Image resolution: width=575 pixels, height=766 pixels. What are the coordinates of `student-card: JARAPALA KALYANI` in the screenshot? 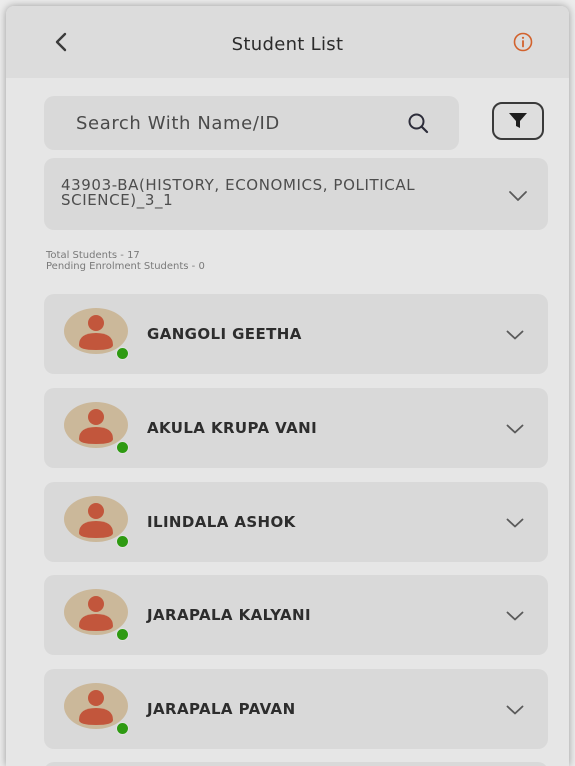 It's located at (296, 615).